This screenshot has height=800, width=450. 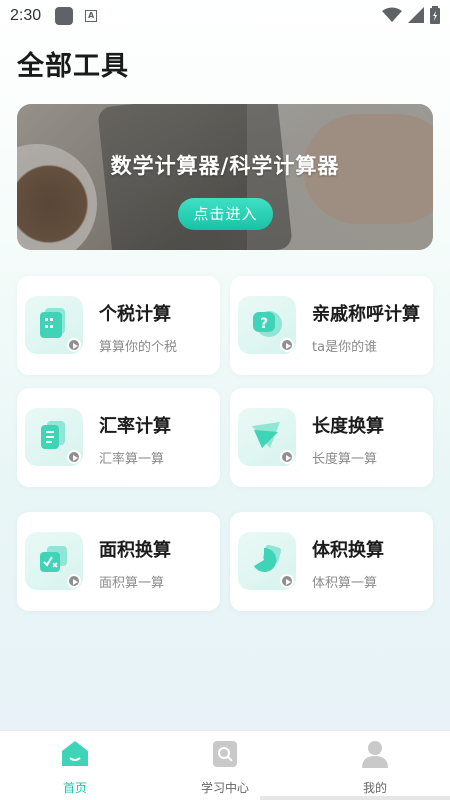 What do you see at coordinates (54, 325) in the screenshot?
I see `tax-calculator-icon` at bounding box center [54, 325].